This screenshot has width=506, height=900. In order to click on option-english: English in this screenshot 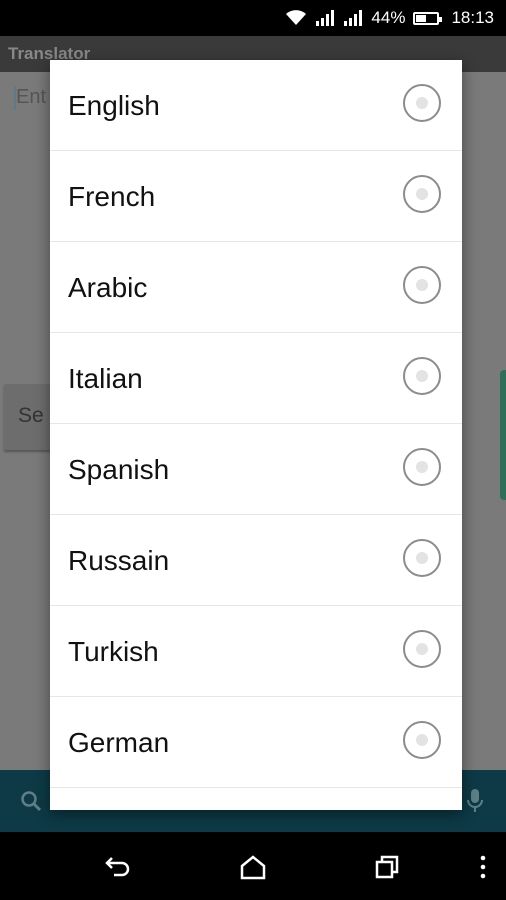, I will do `click(256, 105)`.